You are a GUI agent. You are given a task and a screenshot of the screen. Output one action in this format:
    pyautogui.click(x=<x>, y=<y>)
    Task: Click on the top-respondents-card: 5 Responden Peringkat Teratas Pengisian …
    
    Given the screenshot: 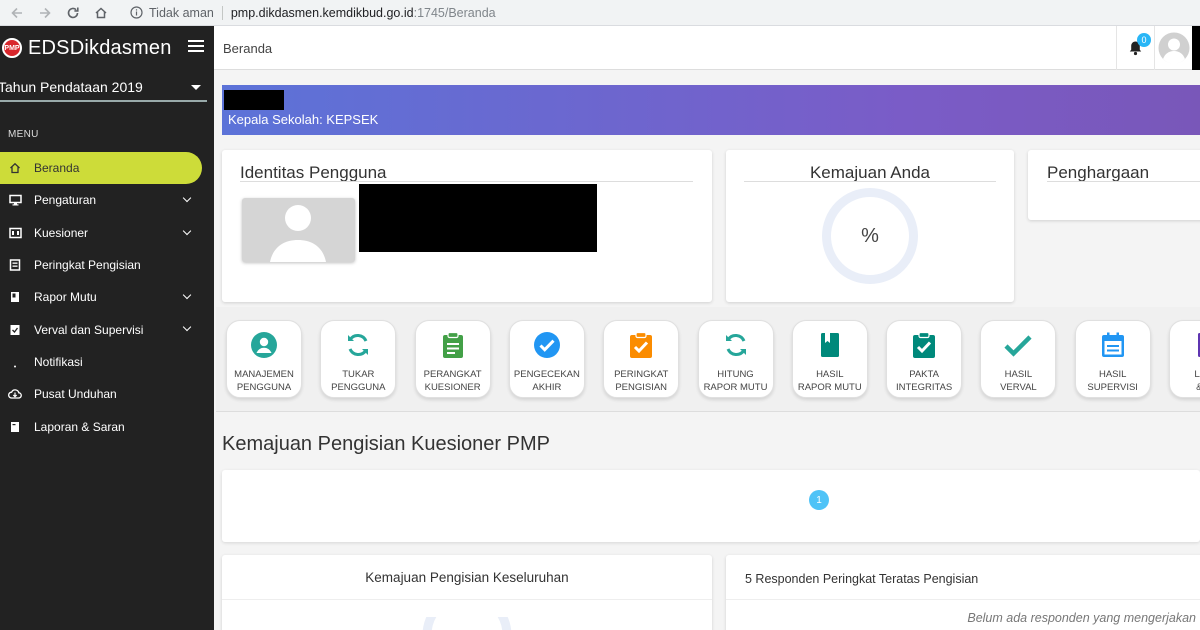 What is the action you would take?
    pyautogui.click(x=963, y=592)
    